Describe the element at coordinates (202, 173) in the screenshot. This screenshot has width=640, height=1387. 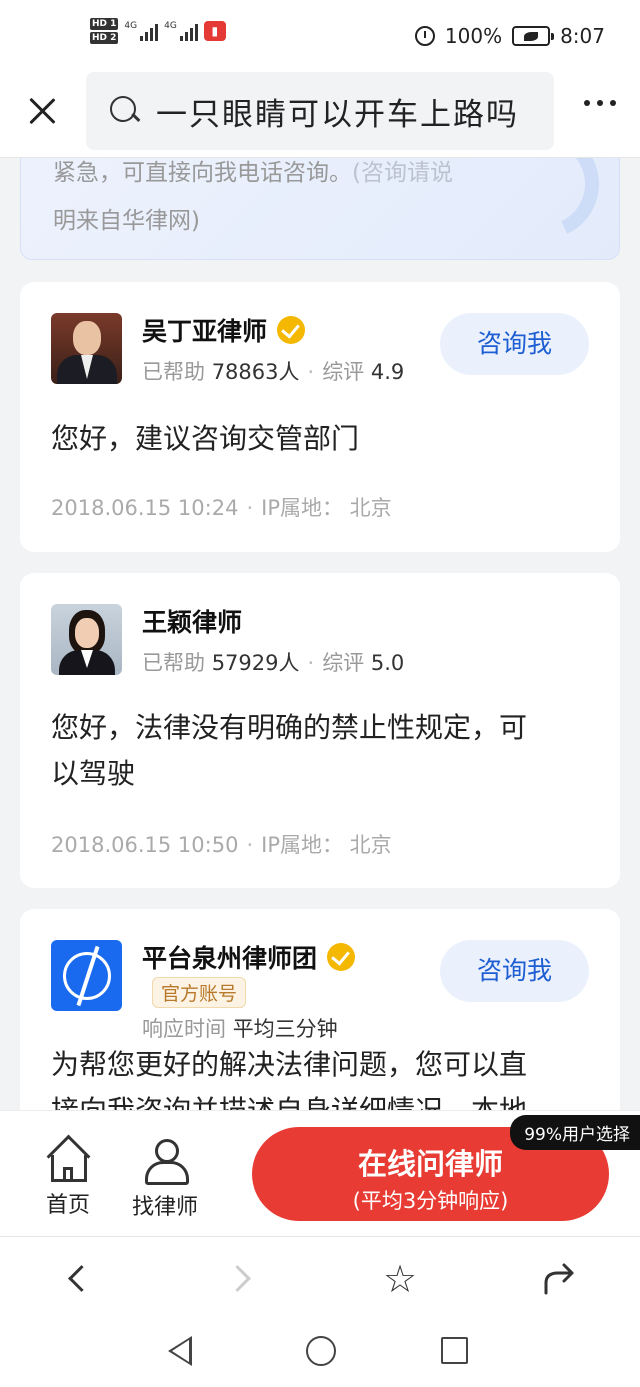
I see `consult-tip-text: 紧急，可直接向我电话咨询。` at that location.